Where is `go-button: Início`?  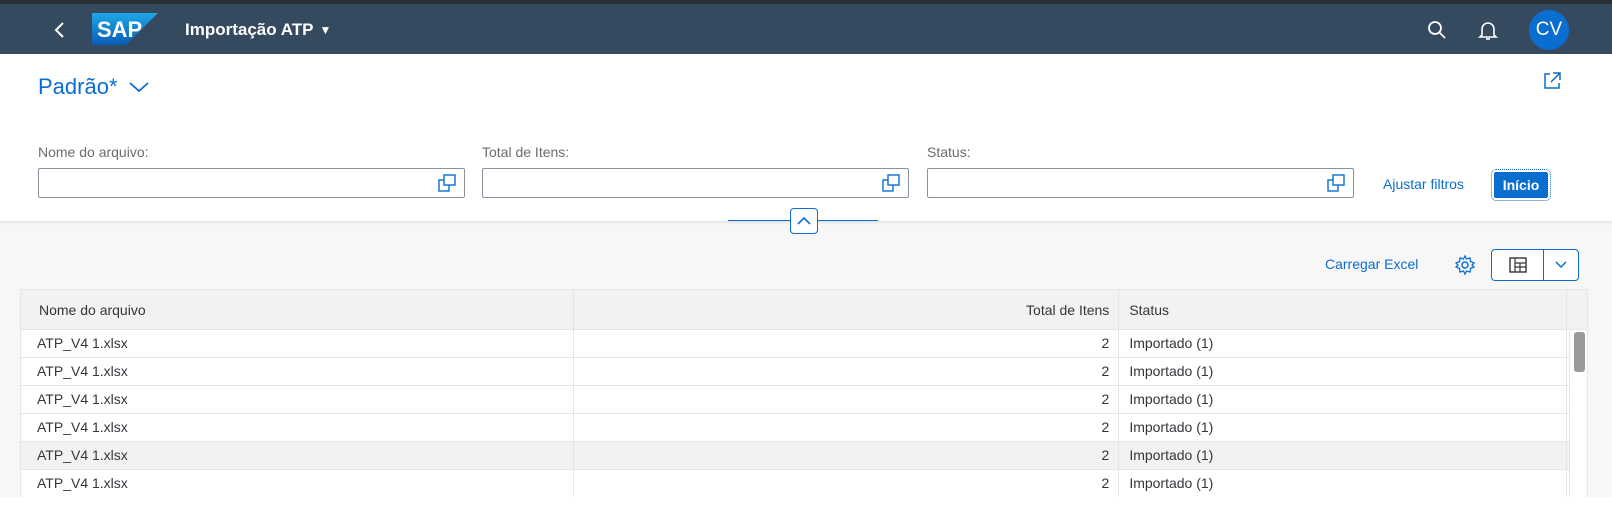 go-button: Início is located at coordinates (1521, 185).